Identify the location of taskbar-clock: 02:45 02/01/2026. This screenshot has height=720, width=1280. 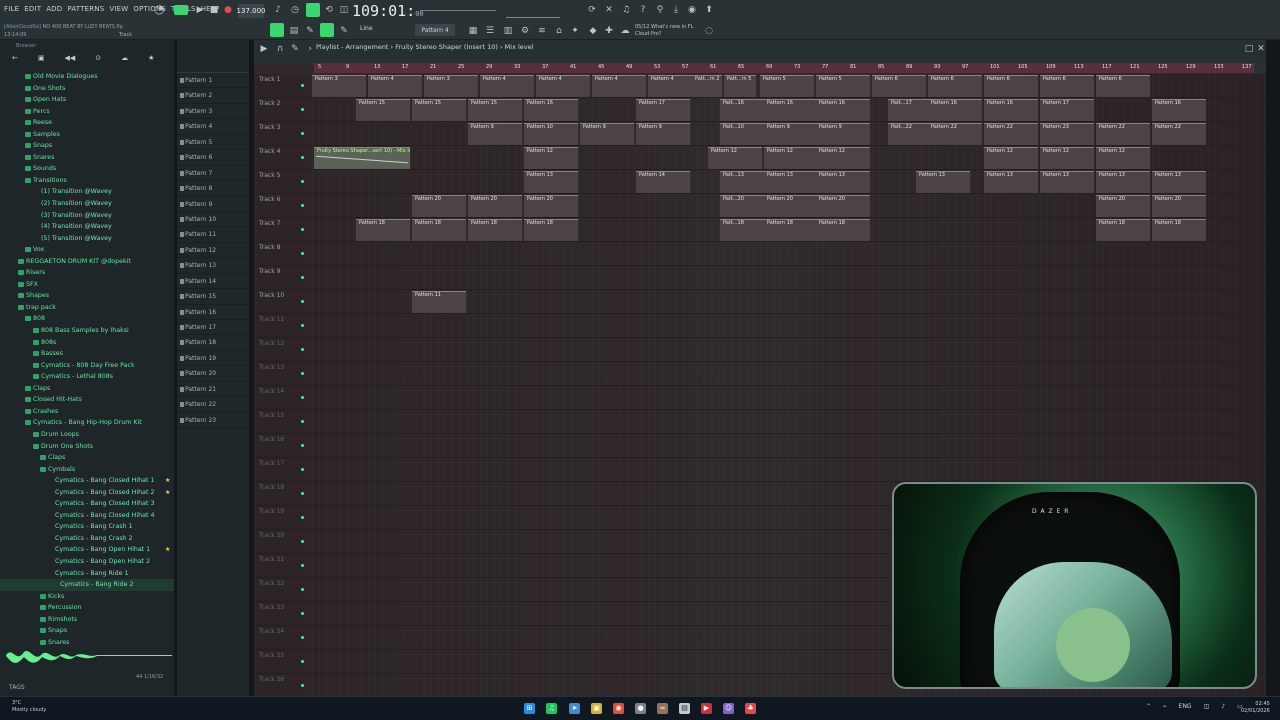
(1255, 708).